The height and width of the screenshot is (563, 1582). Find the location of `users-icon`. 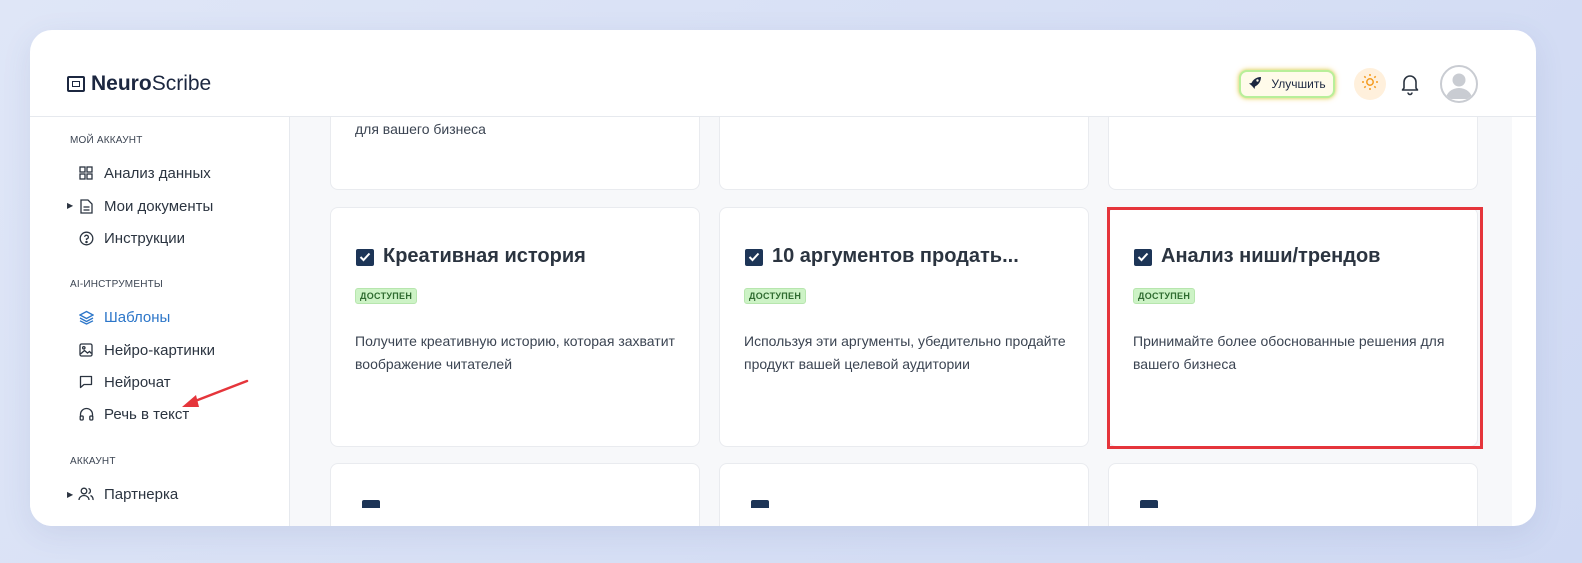

users-icon is located at coordinates (86, 494).